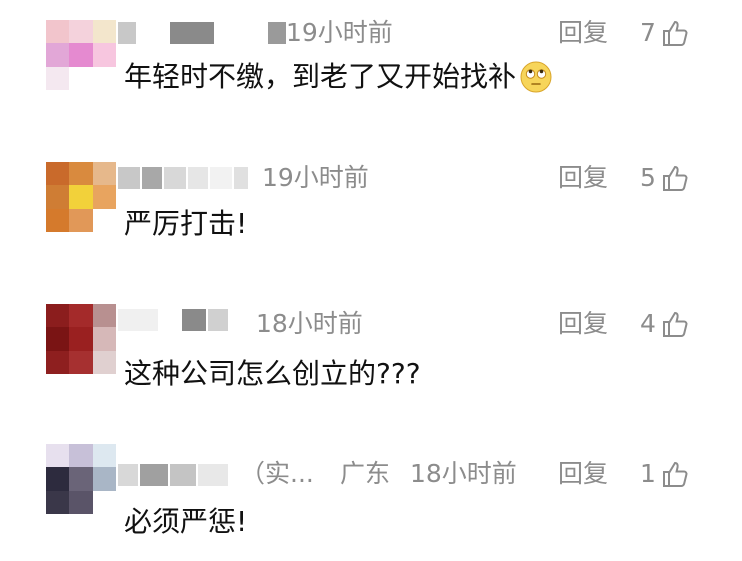 The image size is (742, 561). I want to click on like-count: 1, so click(648, 473).